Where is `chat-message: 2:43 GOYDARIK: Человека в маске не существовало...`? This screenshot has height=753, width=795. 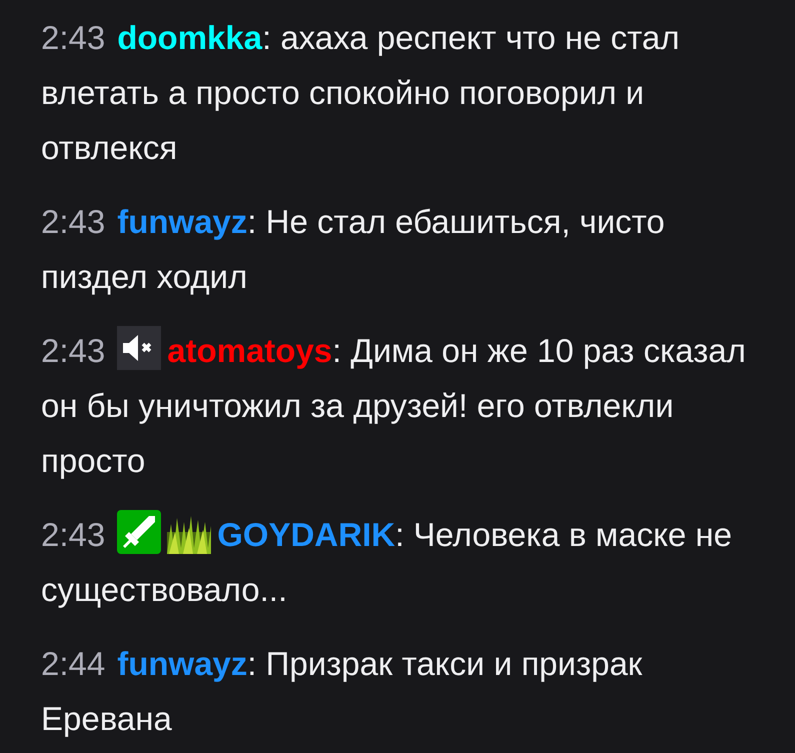
chat-message: 2:43 GOYDARIK: Человека в маске не существовало... is located at coordinates (399, 562).